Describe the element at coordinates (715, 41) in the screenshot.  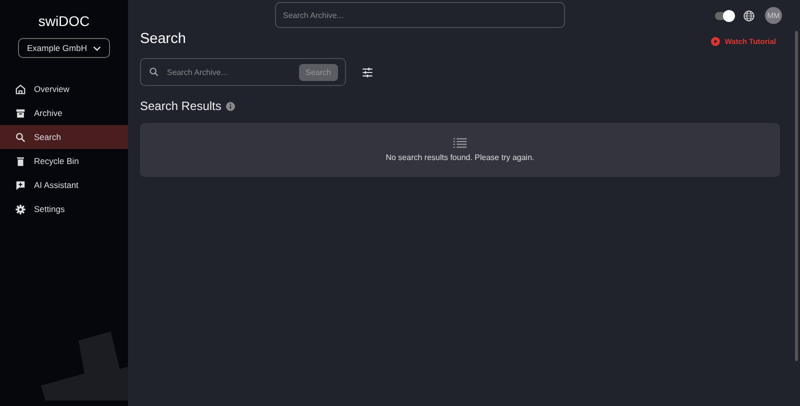
I see `play-icon` at that location.